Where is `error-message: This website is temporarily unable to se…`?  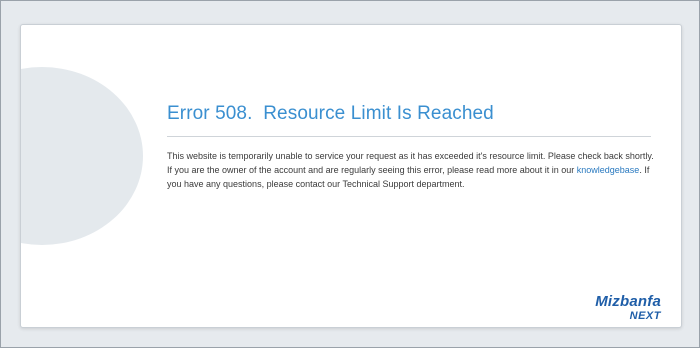
error-message: This website is temporarily unable to se… is located at coordinates (412, 170).